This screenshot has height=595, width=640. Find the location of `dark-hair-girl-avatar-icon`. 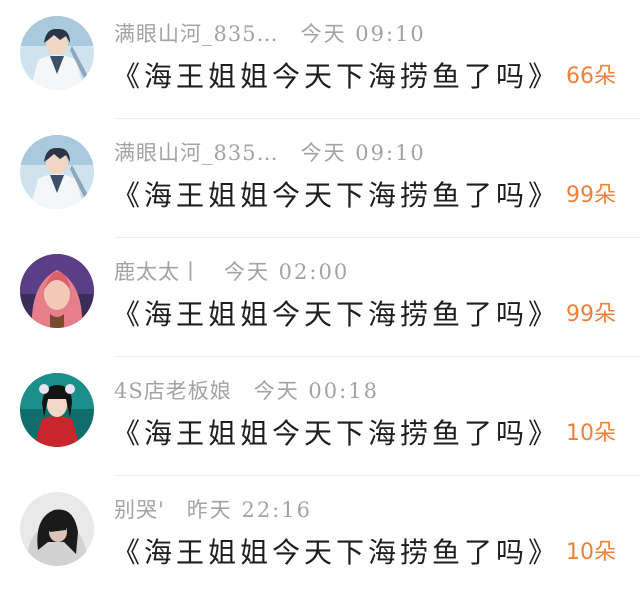

dark-hair-girl-avatar-icon is located at coordinates (57, 529).